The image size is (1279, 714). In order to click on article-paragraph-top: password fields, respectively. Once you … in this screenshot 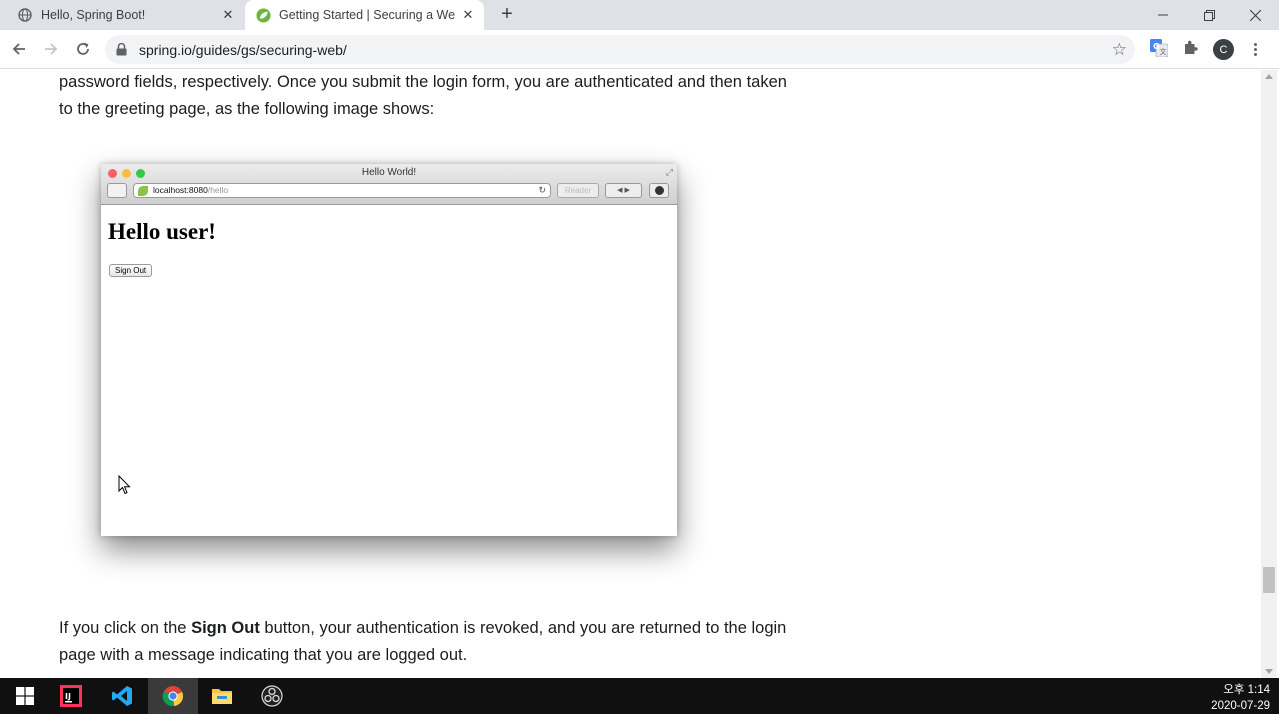, I will do `click(439, 96)`.